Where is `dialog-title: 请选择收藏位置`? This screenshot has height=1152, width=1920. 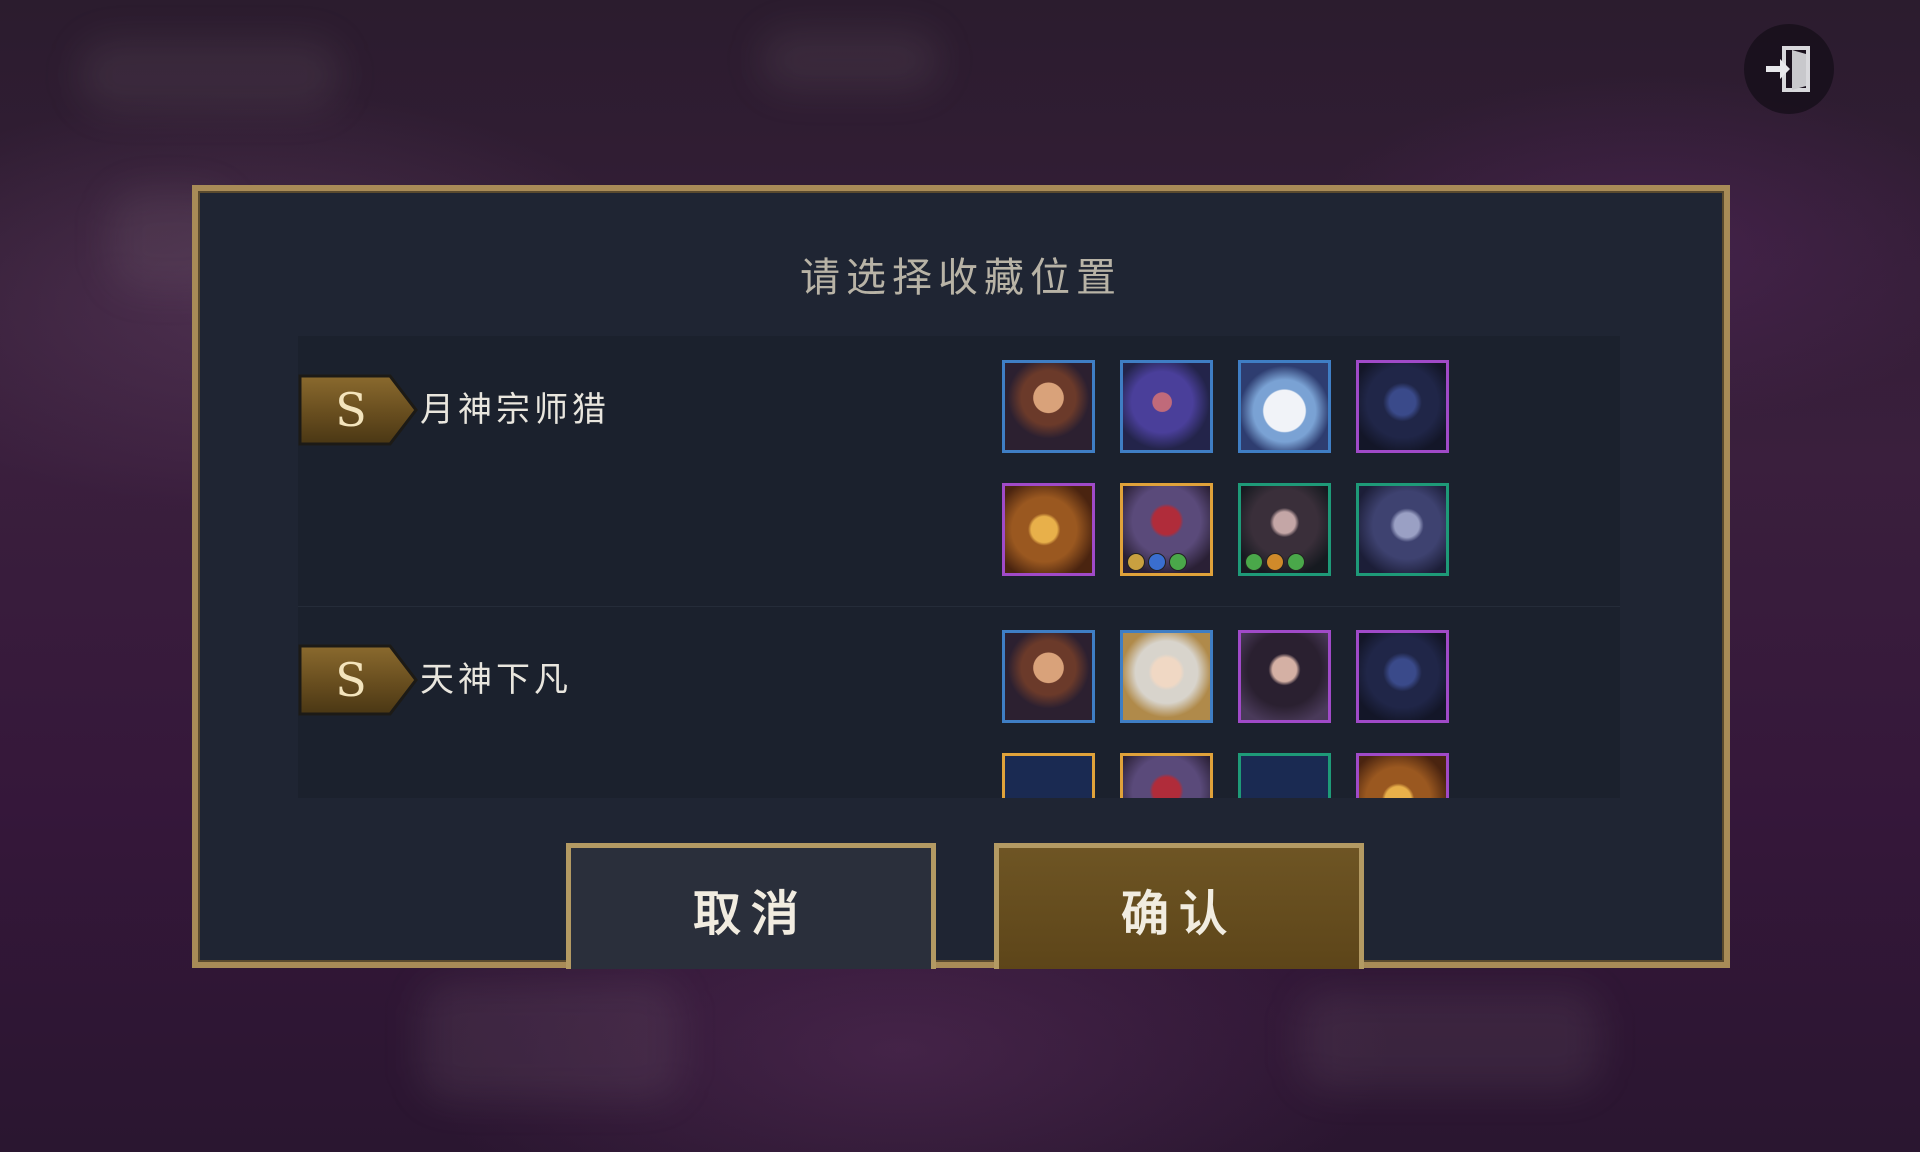
dialog-title: 请选择收藏位置 is located at coordinates (961, 278).